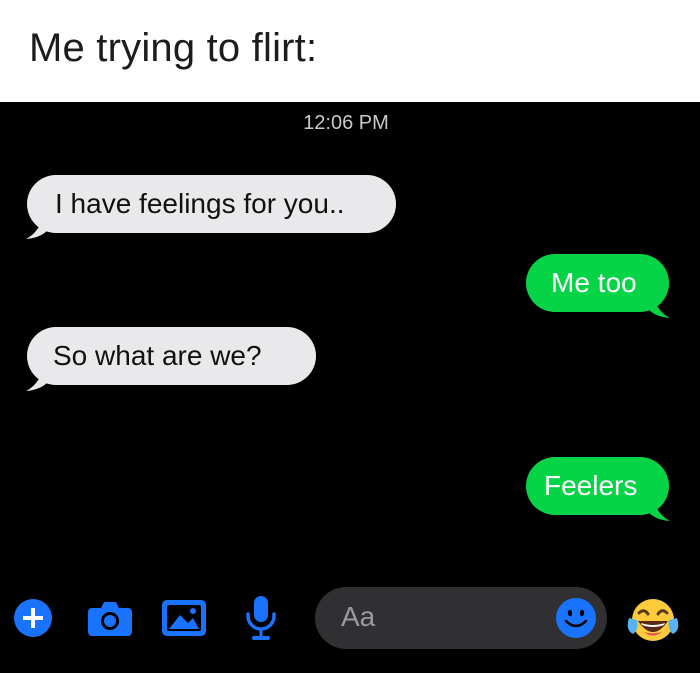 This screenshot has width=700, height=673. I want to click on camera-button, so click(110, 620).